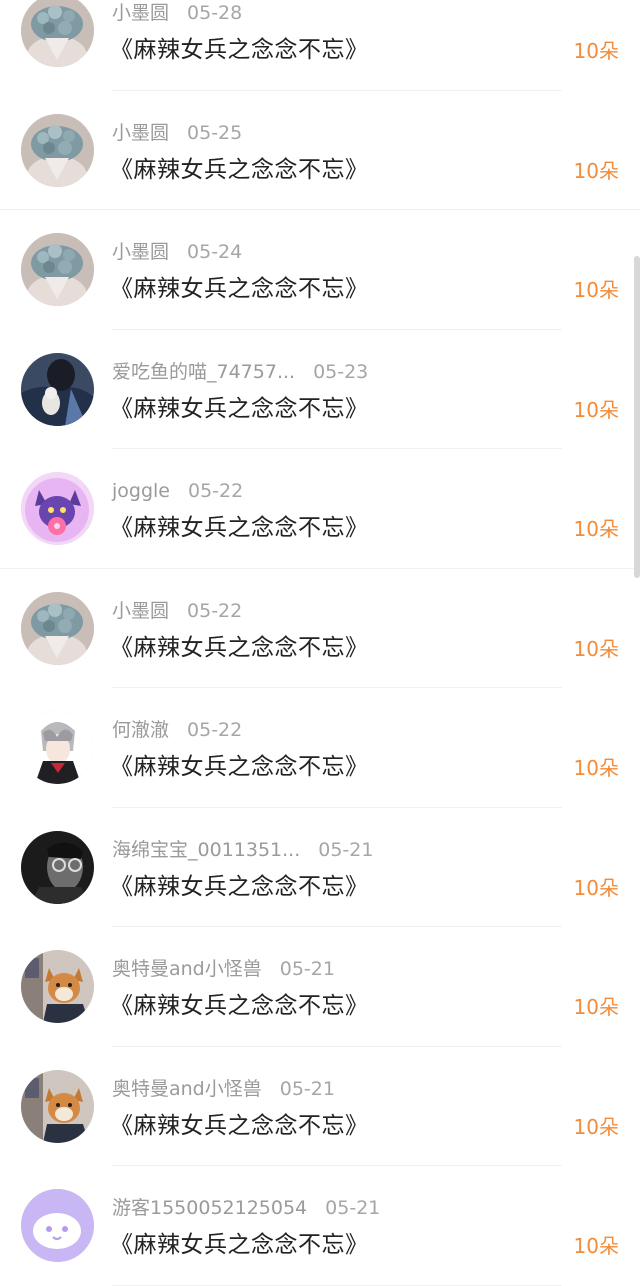  What do you see at coordinates (215, 13) in the screenshot?
I see `date-label: 05-28` at bounding box center [215, 13].